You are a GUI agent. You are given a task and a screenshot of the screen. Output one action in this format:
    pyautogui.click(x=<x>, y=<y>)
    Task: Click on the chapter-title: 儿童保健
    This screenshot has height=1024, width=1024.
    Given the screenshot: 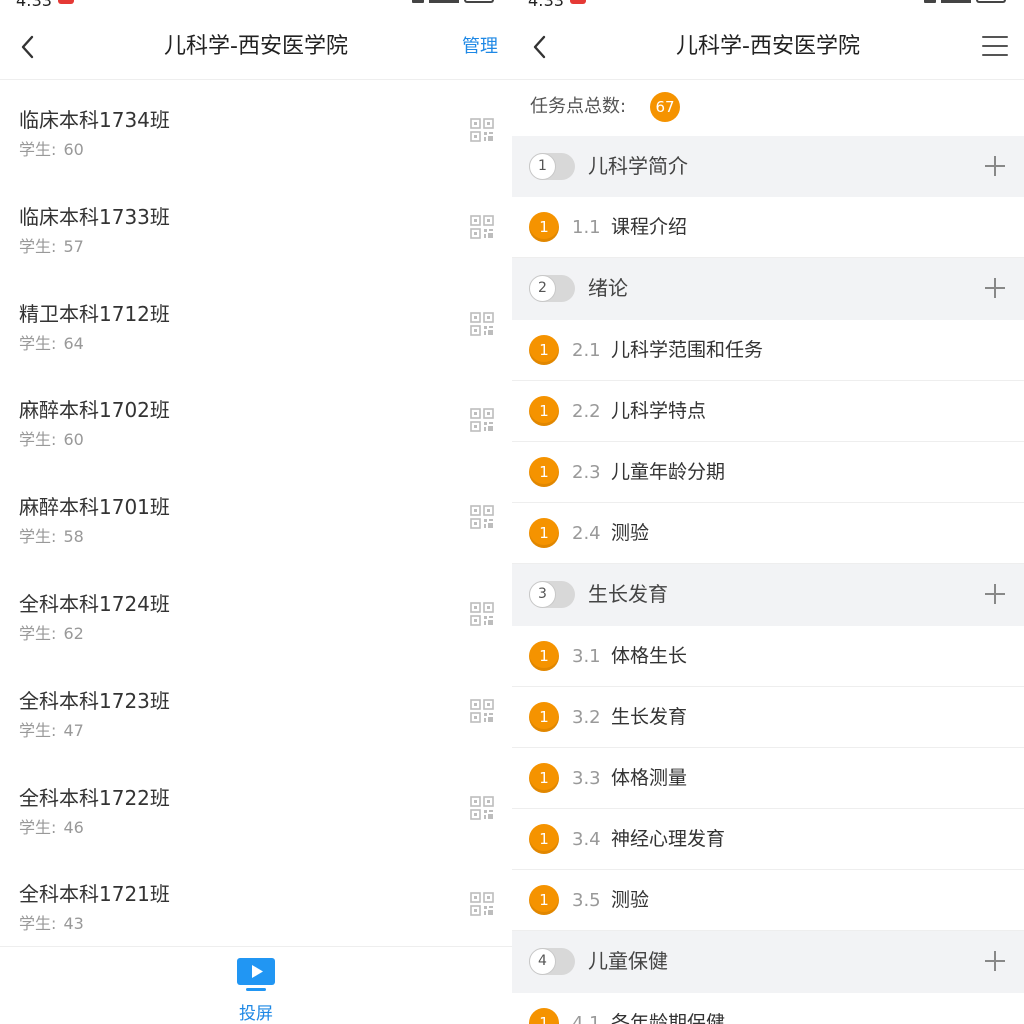 What is the action you would take?
    pyautogui.click(x=628, y=961)
    